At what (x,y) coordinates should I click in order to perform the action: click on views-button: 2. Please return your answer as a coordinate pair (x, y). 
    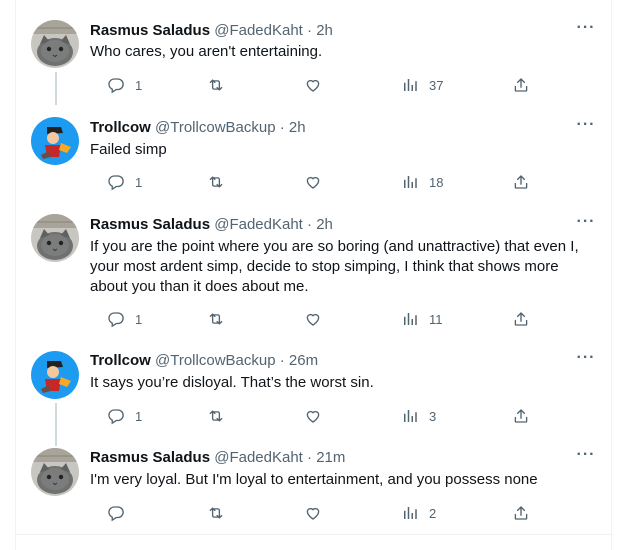
    Looking at the image, I should click on (418, 513).